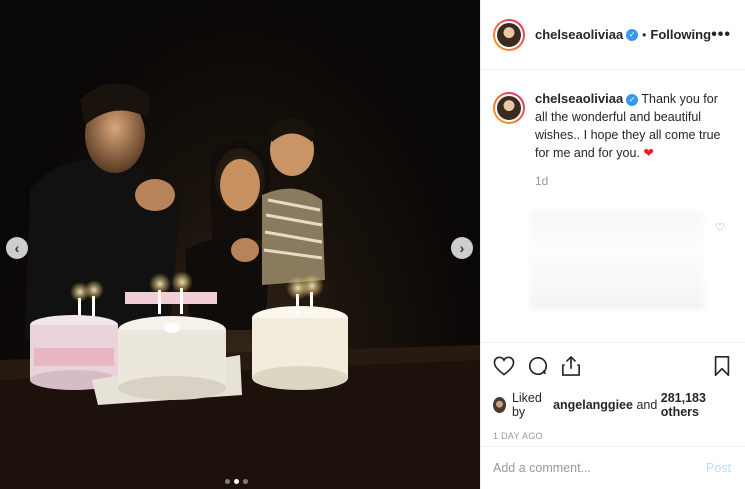  I want to click on following-button: Following, so click(680, 34).